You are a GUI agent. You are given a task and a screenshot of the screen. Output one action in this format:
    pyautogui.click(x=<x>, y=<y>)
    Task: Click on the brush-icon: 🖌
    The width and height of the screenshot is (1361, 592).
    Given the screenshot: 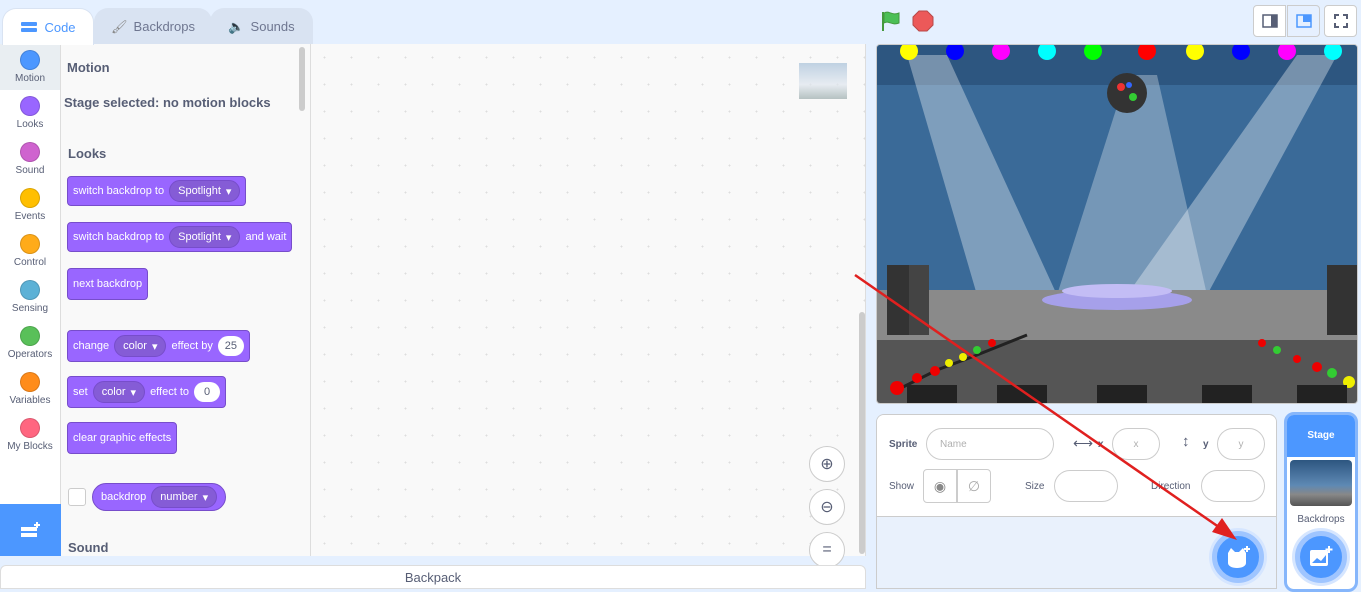 What is the action you would take?
    pyautogui.click(x=119, y=26)
    